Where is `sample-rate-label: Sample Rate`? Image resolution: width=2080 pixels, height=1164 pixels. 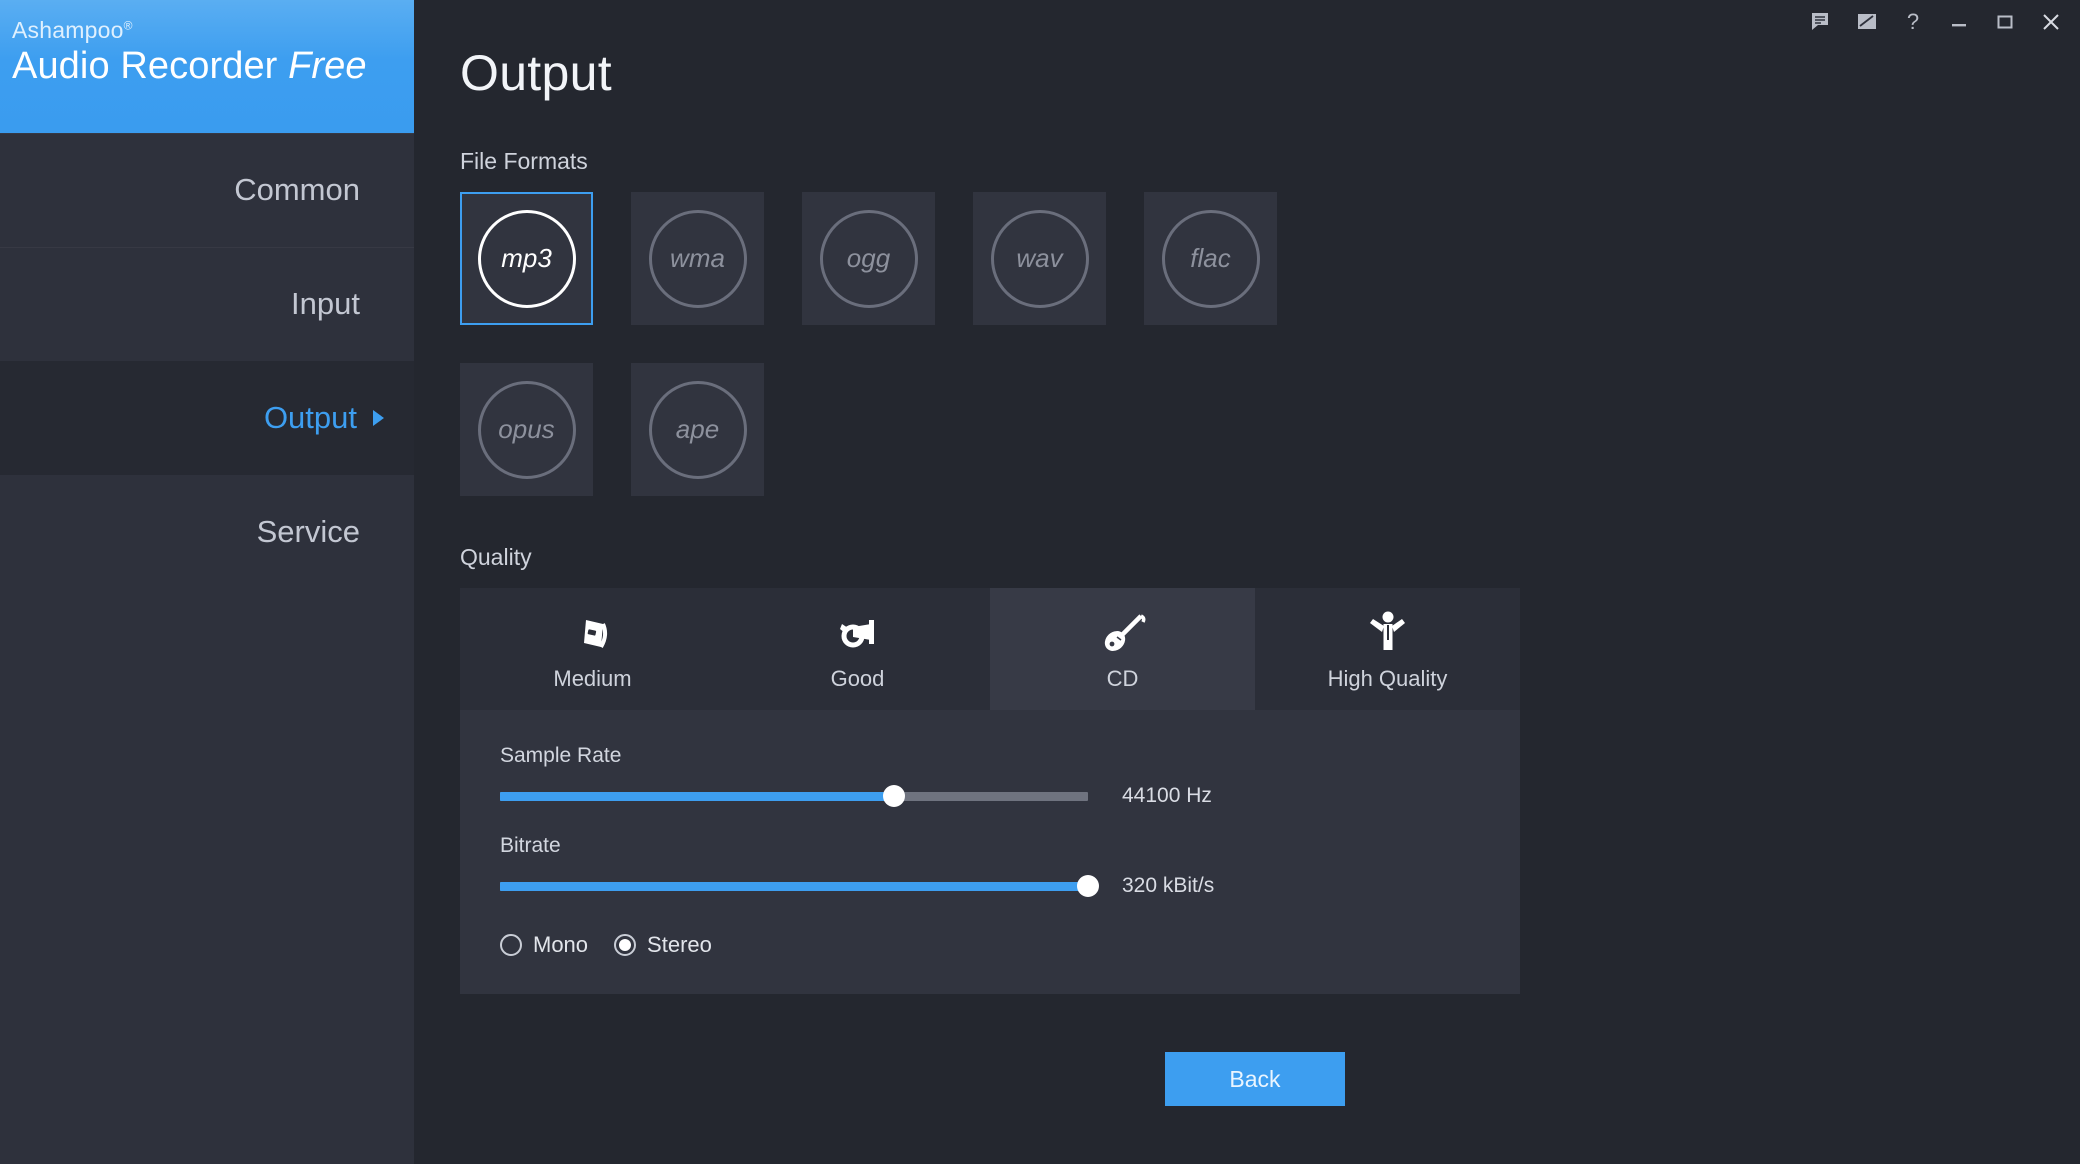 sample-rate-label: Sample Rate is located at coordinates (561, 755).